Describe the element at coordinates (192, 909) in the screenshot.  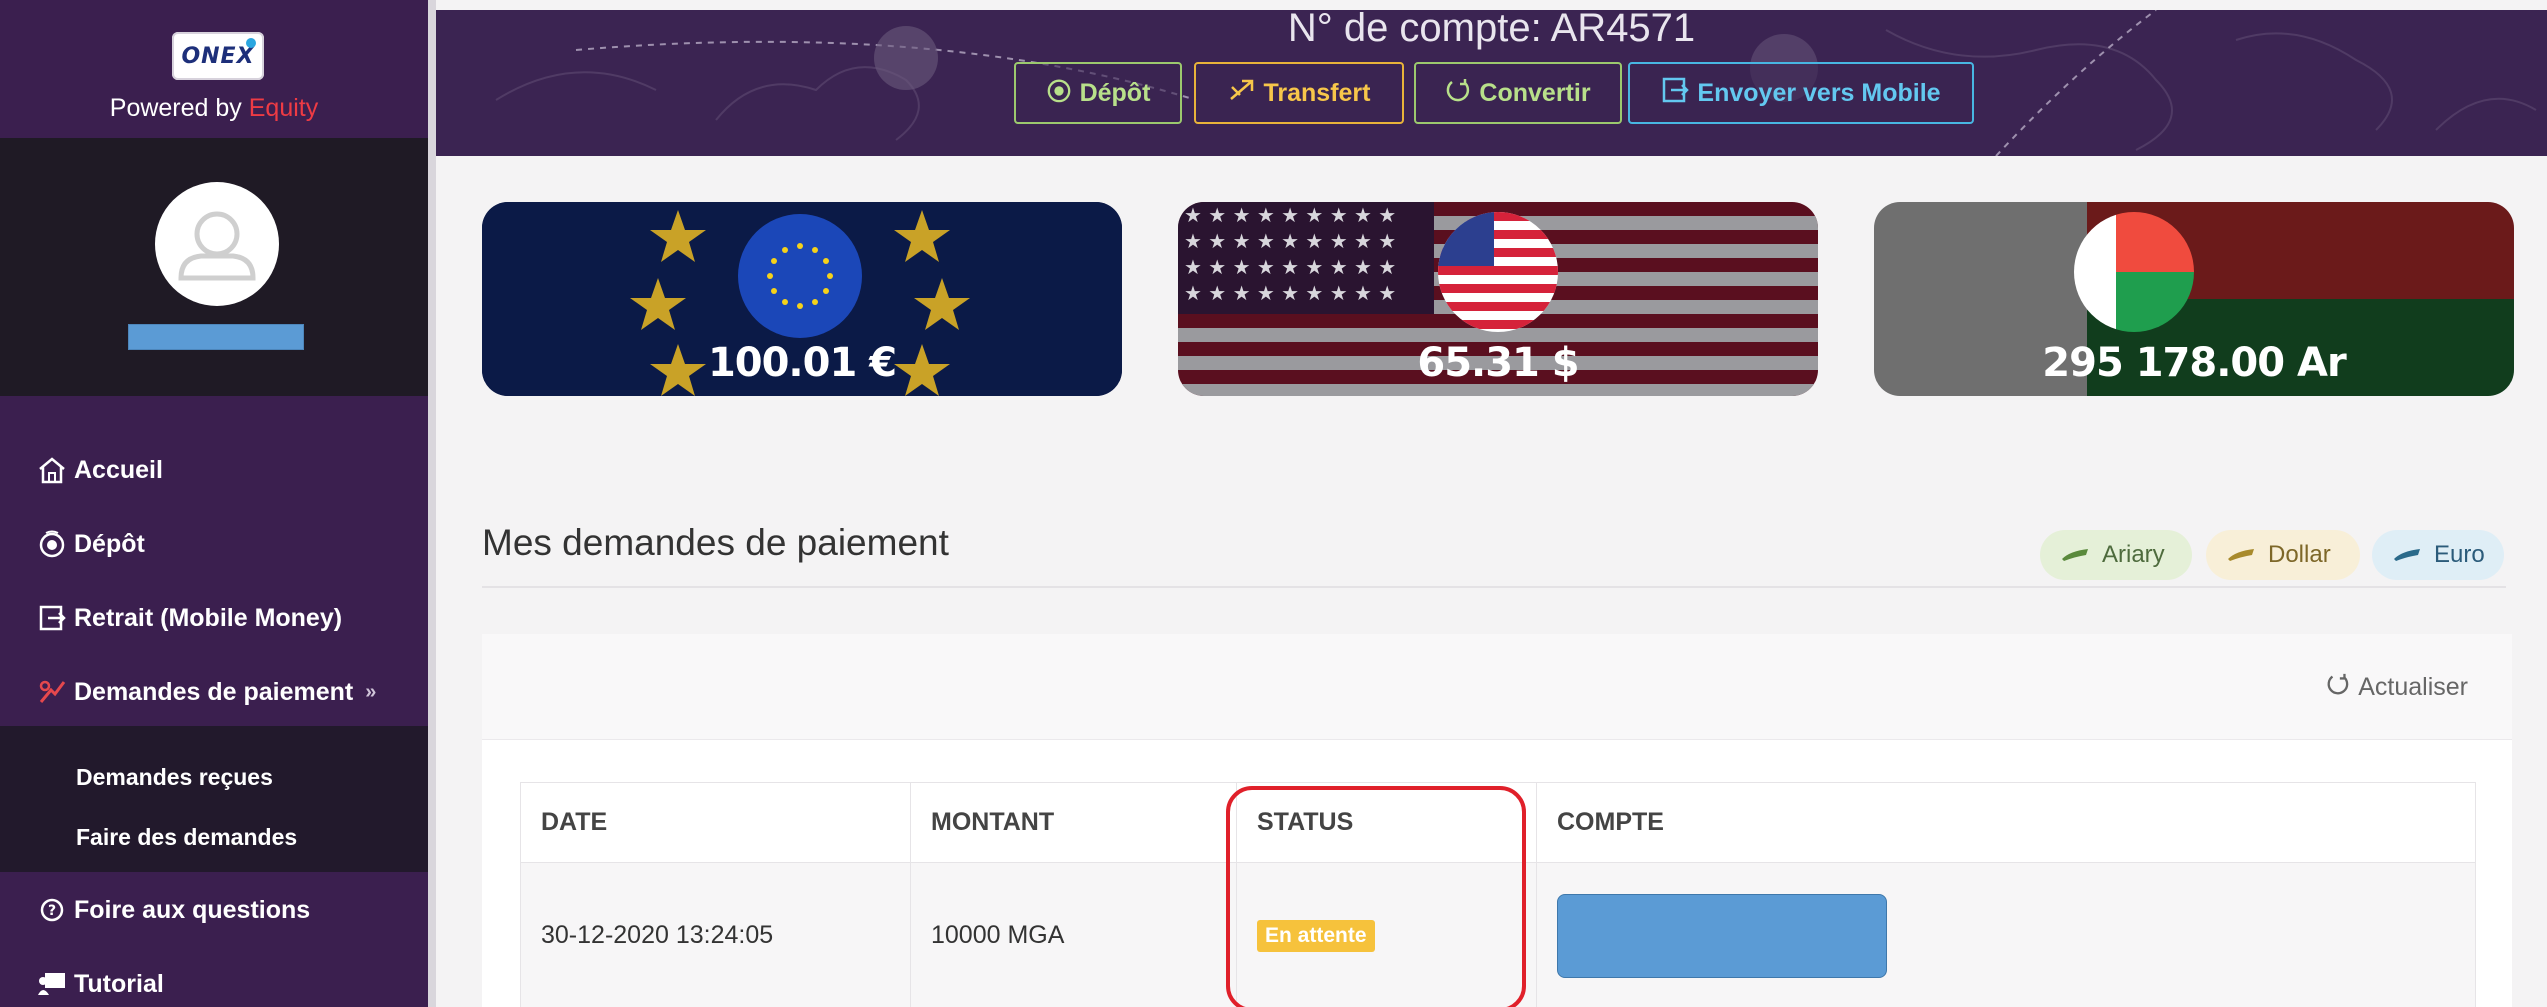
I see `sidebar-item-label: Foire aux questions` at that location.